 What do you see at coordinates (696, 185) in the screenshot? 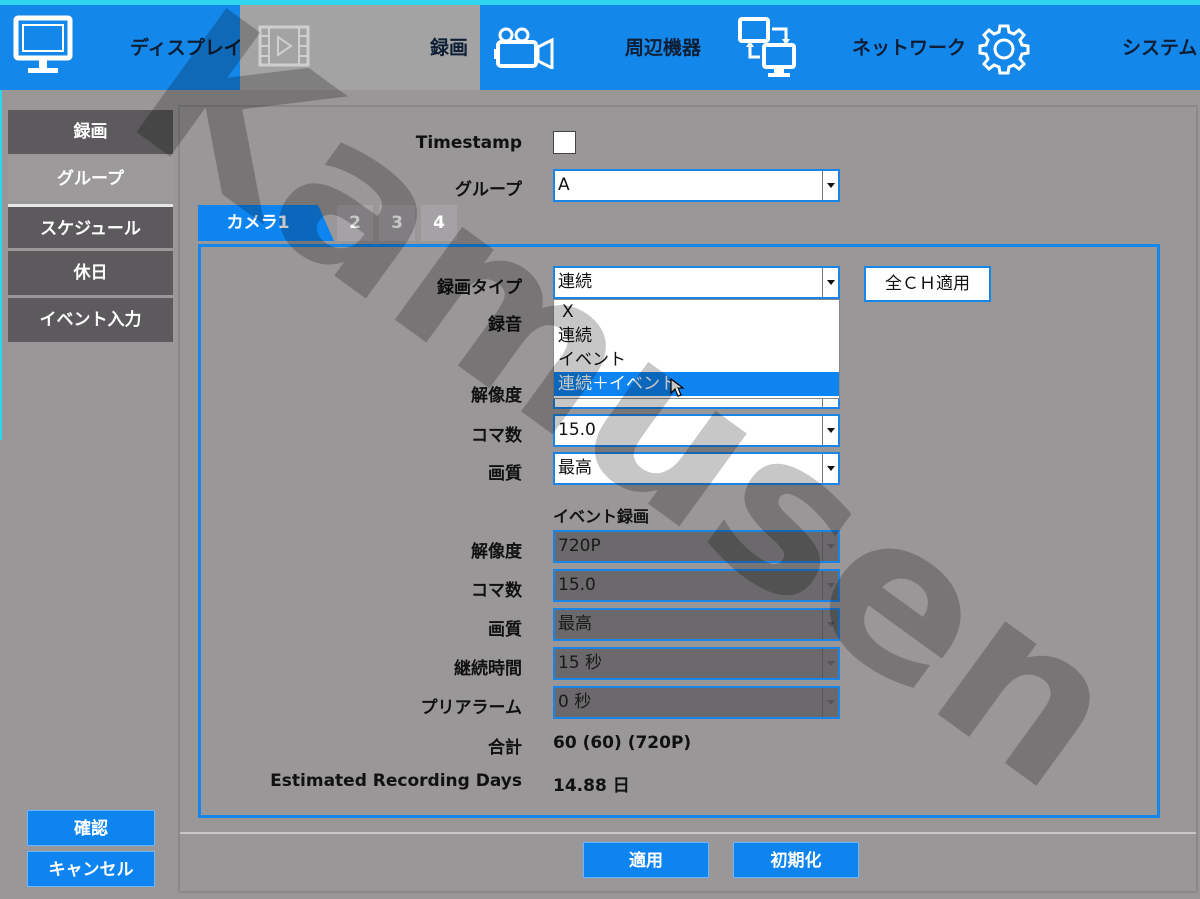
I see `group-select: A` at bounding box center [696, 185].